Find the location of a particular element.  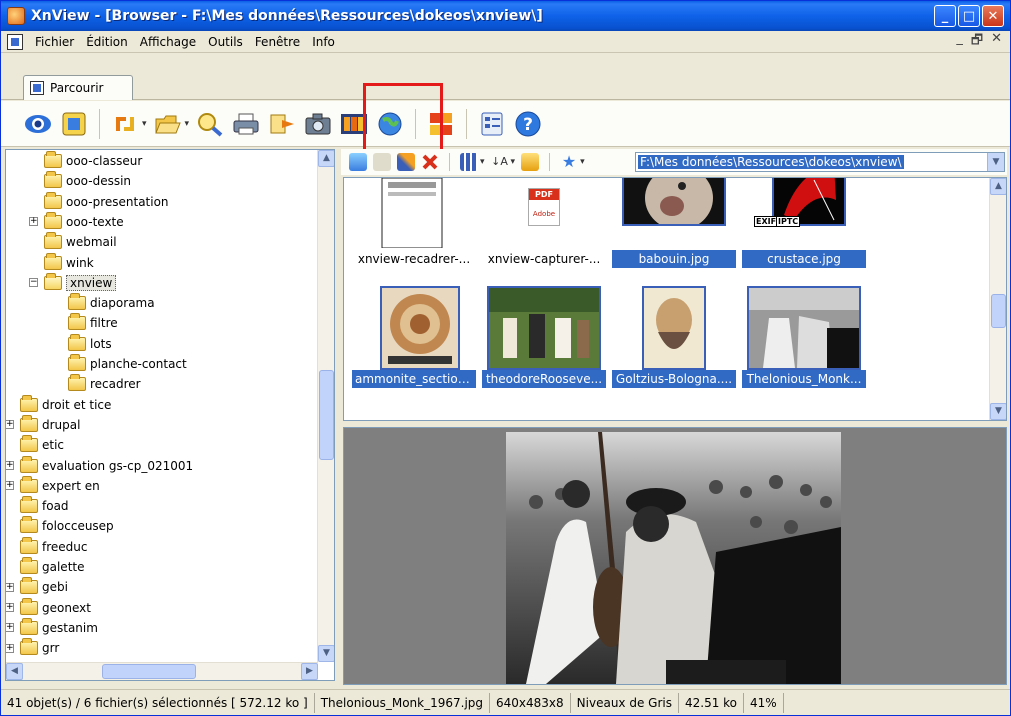

tree-item: lots is located at coordinates (90, 343).